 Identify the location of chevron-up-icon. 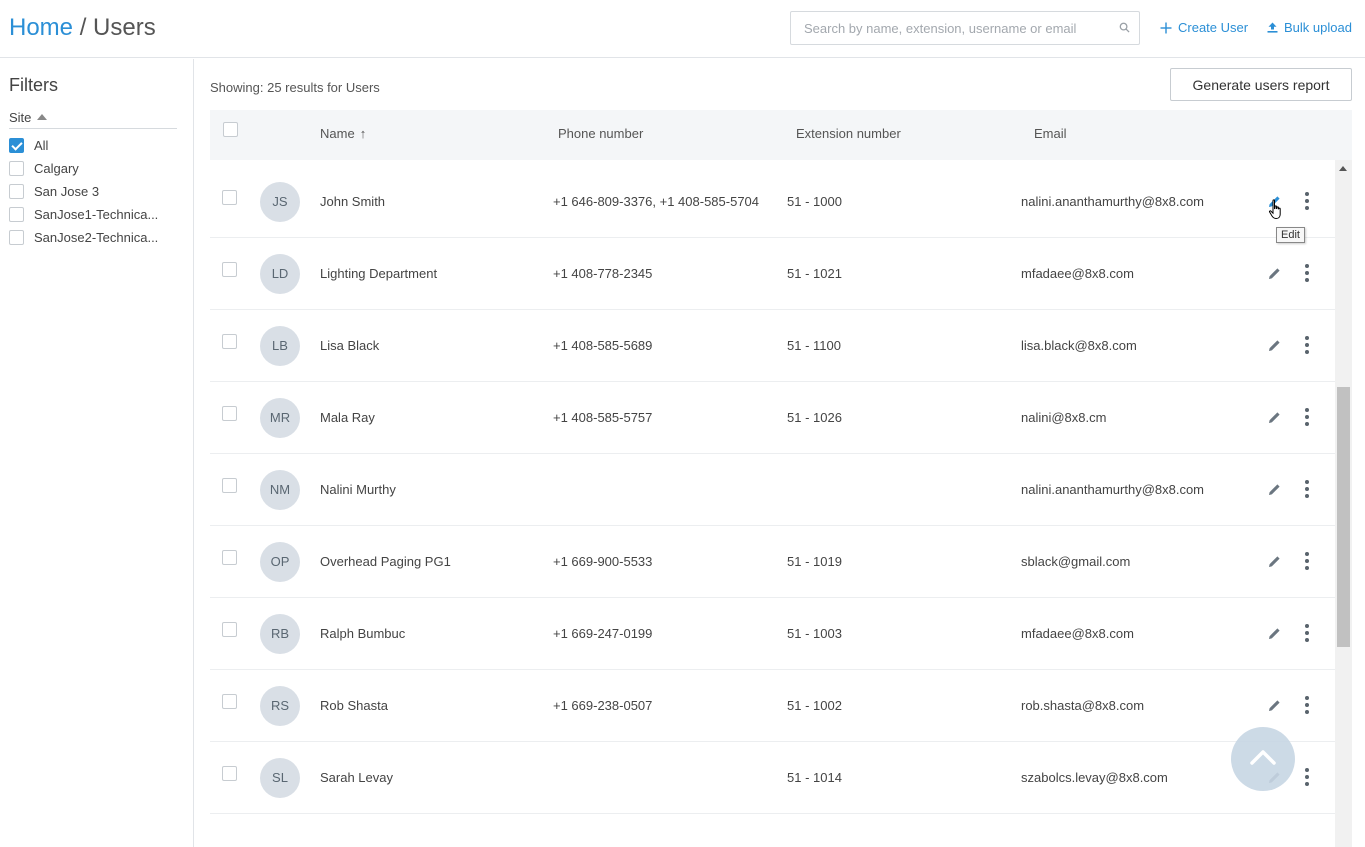
(1263, 757).